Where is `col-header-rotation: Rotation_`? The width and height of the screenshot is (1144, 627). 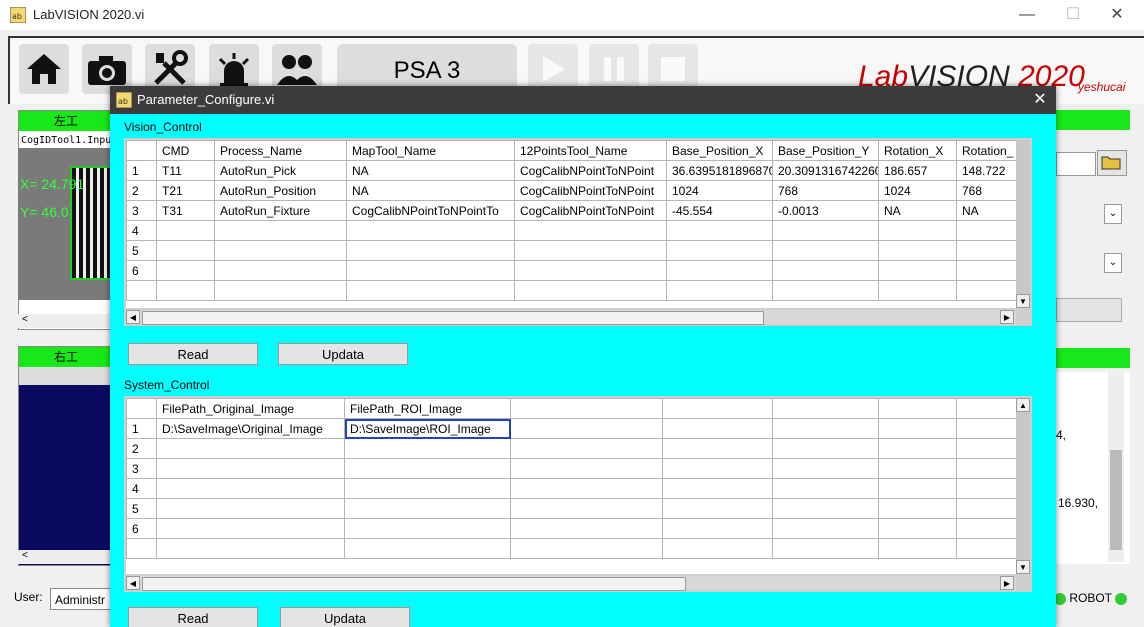
col-header-rotation: Rotation_ is located at coordinates (986, 150).